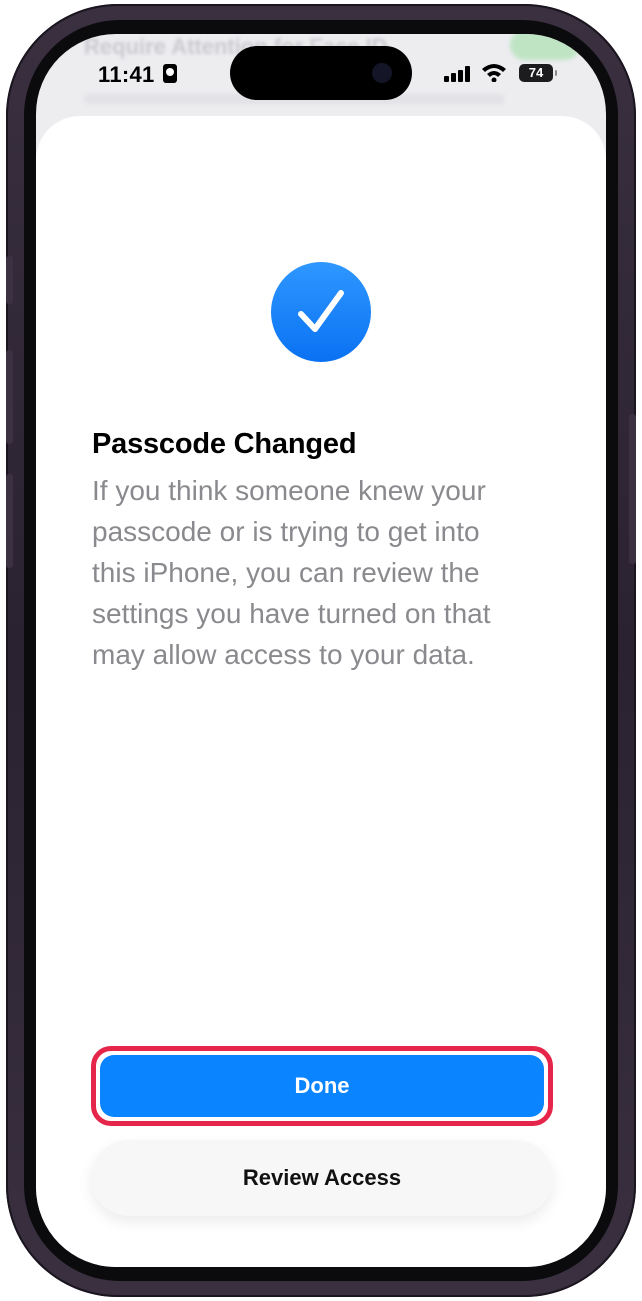 The height and width of the screenshot is (1301, 642). What do you see at coordinates (9, 280) in the screenshot?
I see `action-button` at bounding box center [9, 280].